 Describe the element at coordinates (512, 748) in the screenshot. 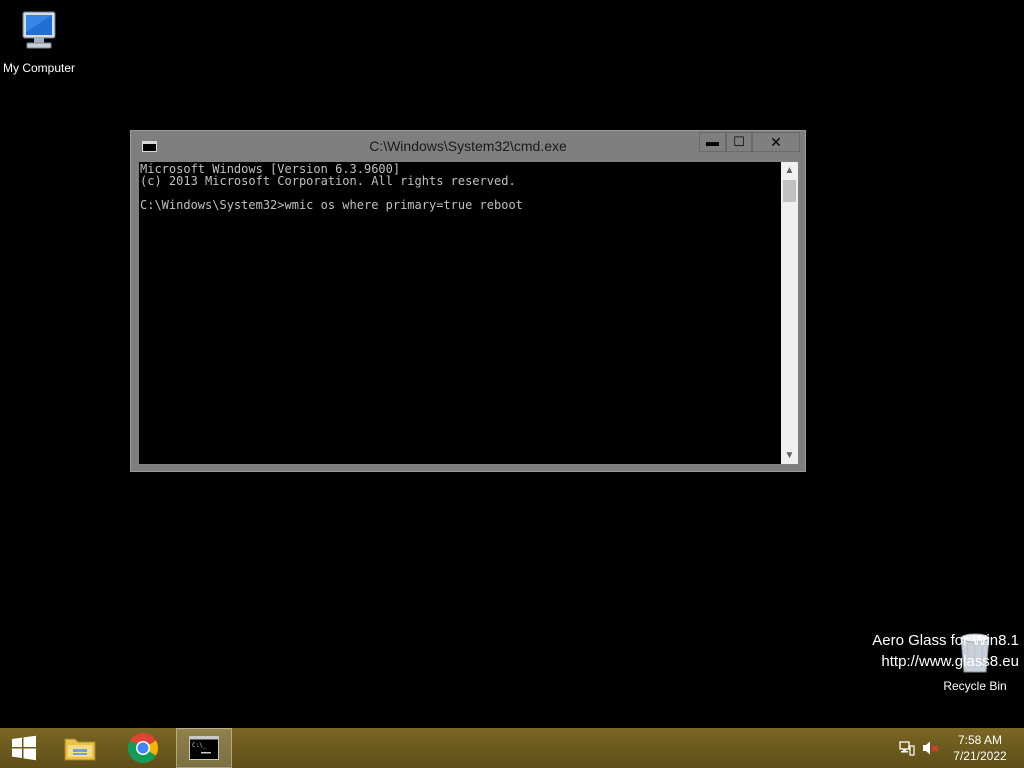

I see `taskbar: C:\_ 7:58 AM 7/21/2022` at that location.